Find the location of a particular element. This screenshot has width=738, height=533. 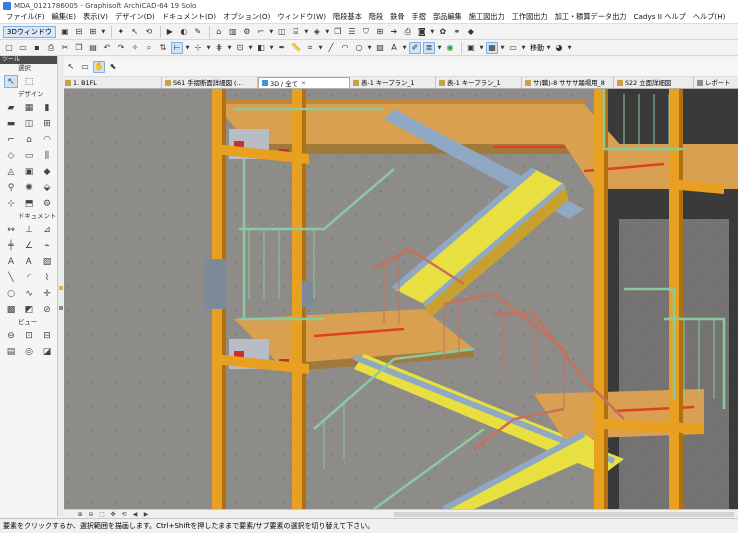

profile-icon: ⬒ is located at coordinates (29, 203).